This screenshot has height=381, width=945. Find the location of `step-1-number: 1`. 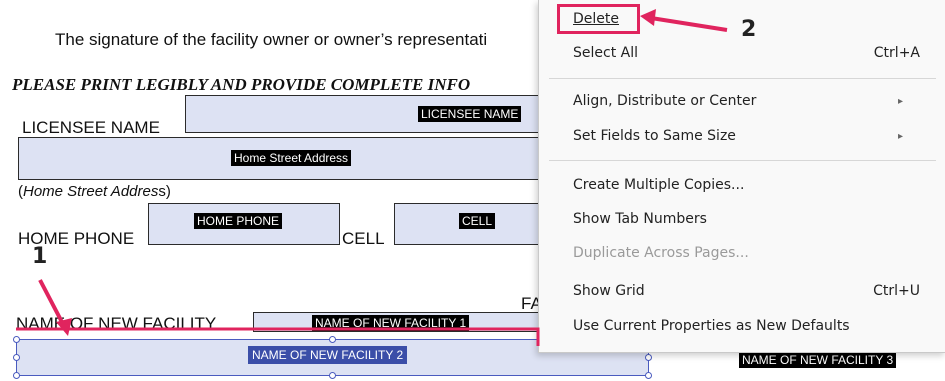

step-1-number: 1 is located at coordinates (40, 256).